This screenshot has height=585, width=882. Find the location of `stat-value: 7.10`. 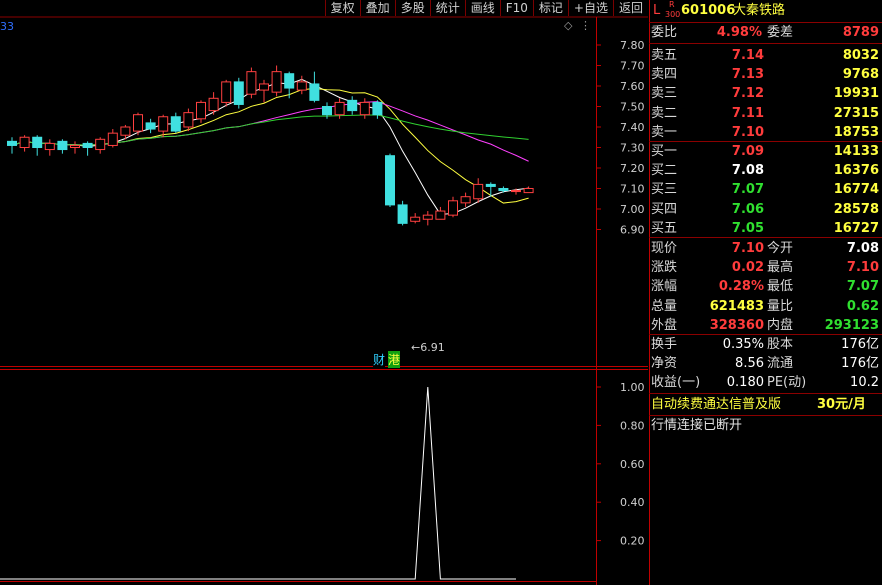

stat-value: 7.10 is located at coordinates (747, 248).